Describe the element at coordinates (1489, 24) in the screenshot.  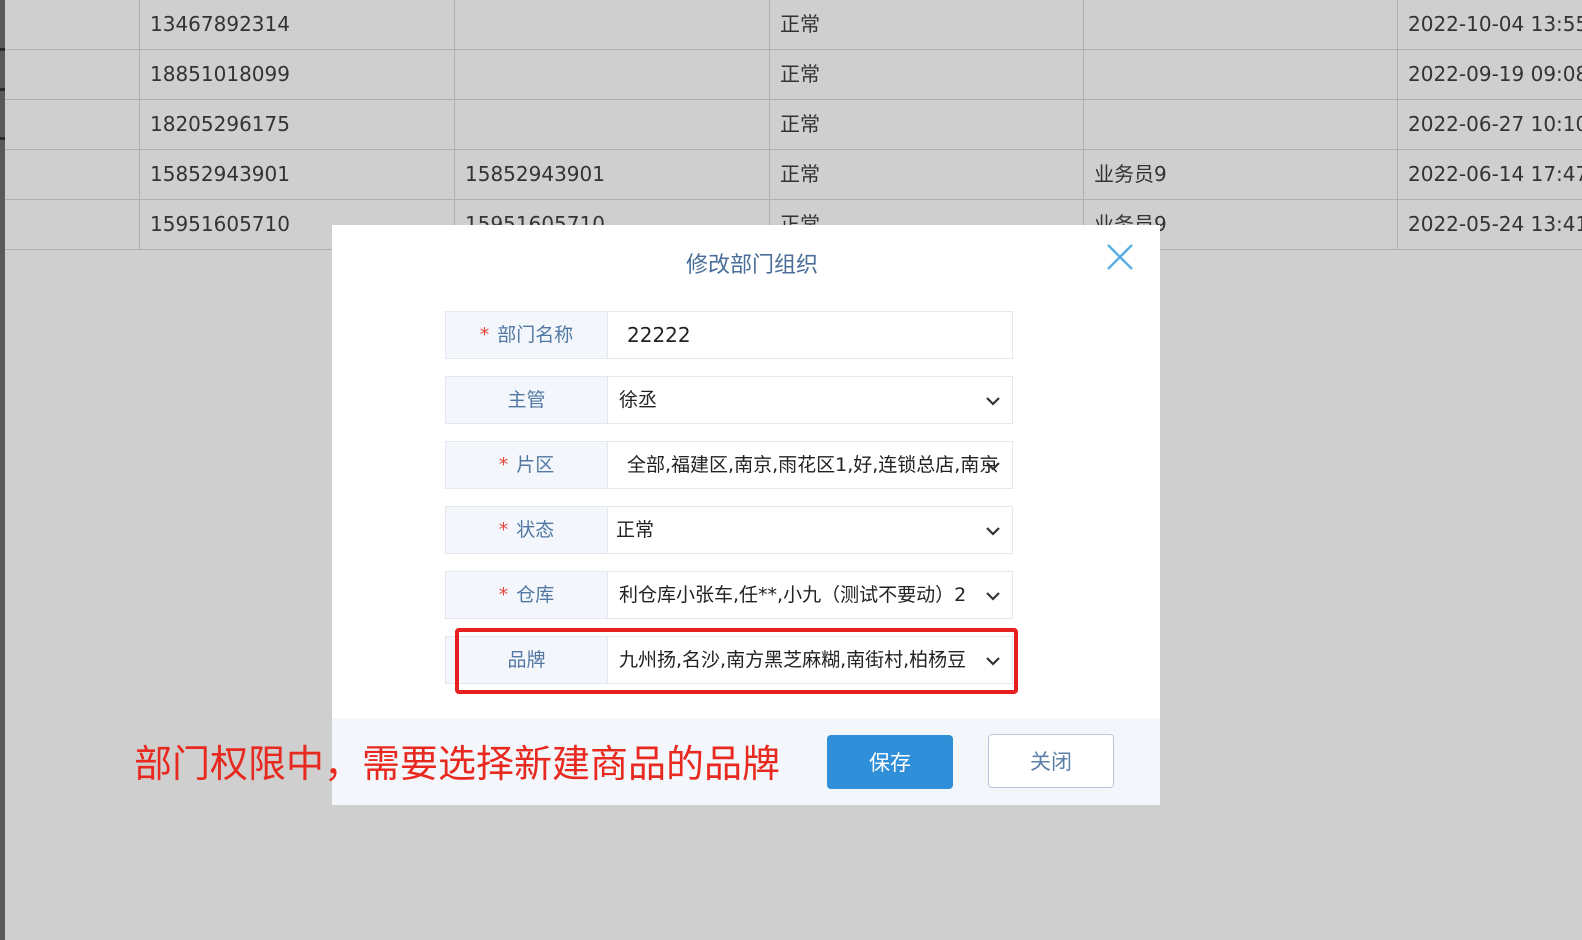
I see `table-cell-time: 2022-10-04 13:55` at that location.